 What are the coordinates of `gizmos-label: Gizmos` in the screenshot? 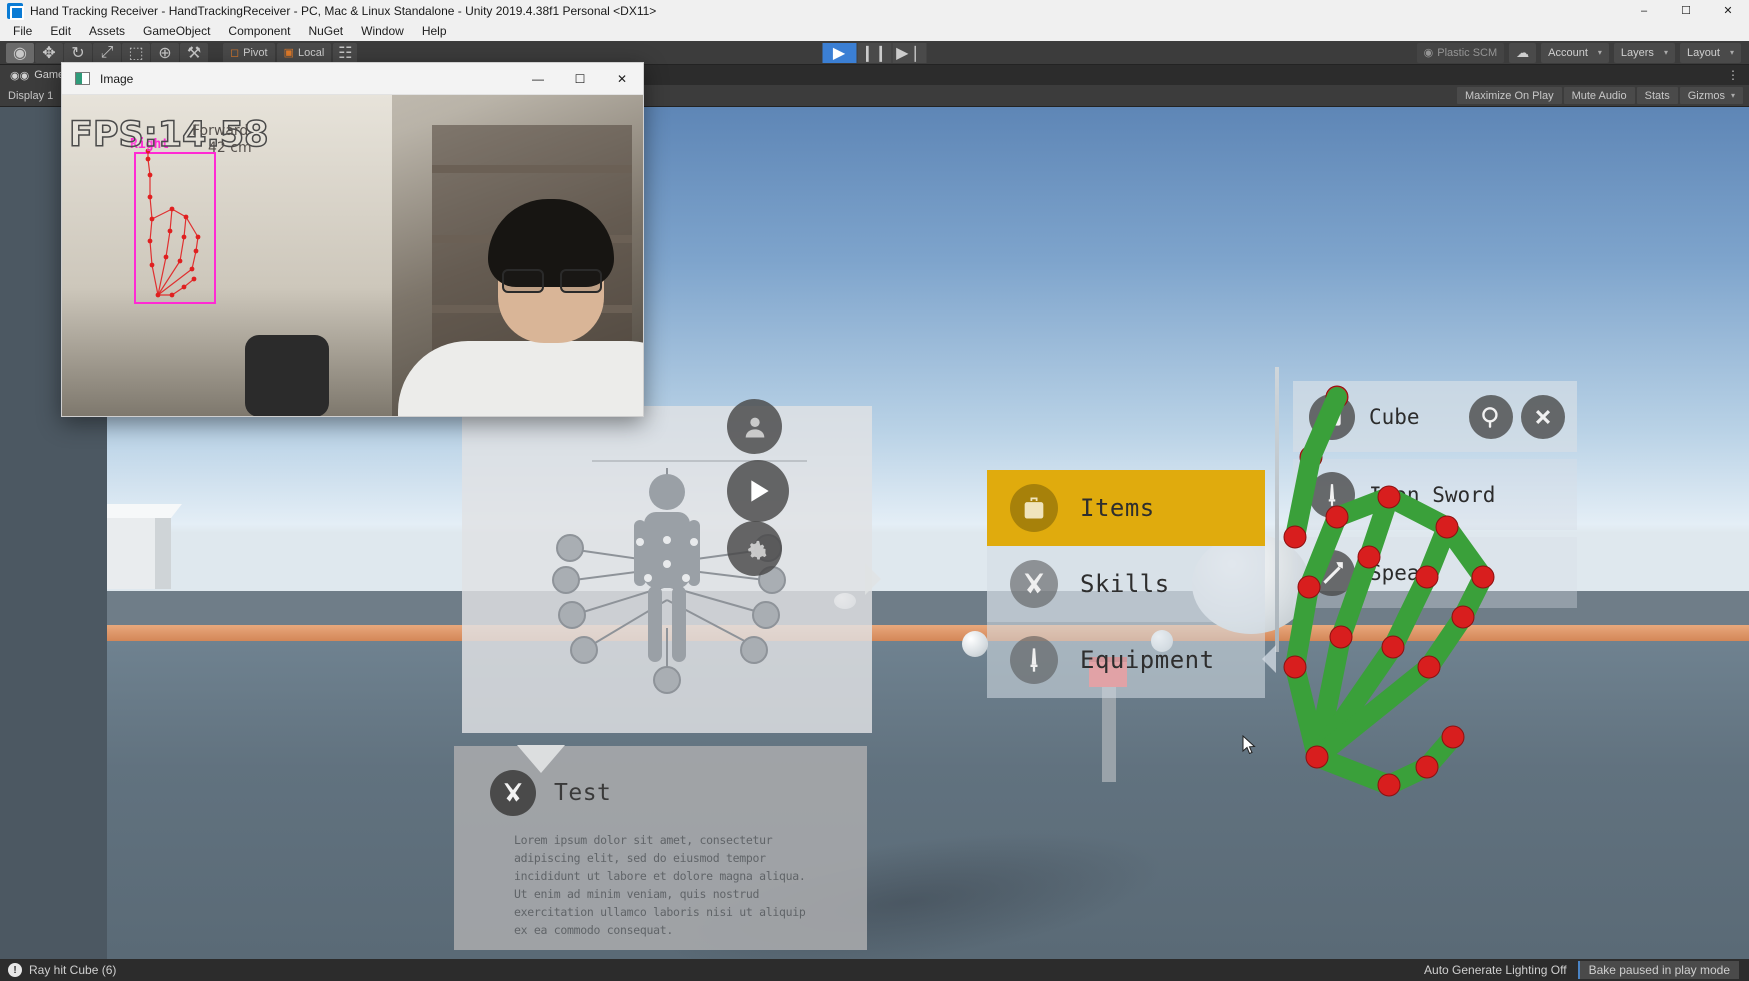 It's located at (1706, 95).